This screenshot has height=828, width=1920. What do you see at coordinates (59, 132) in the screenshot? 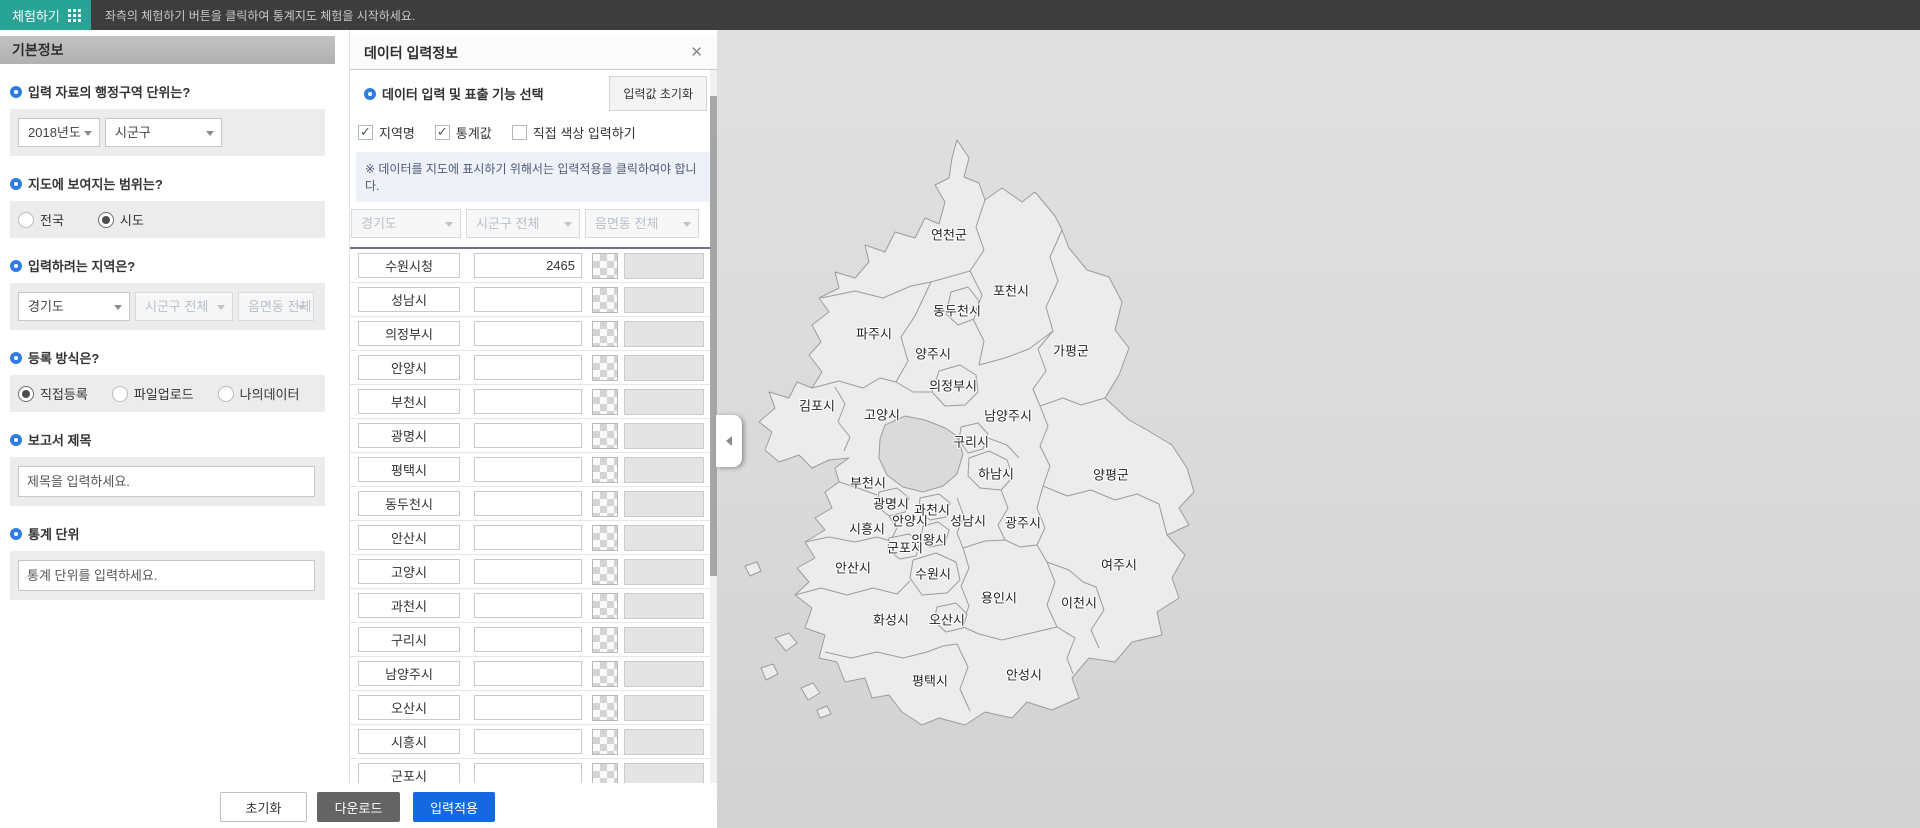
I see `select-2018년도: 2018년도` at bounding box center [59, 132].